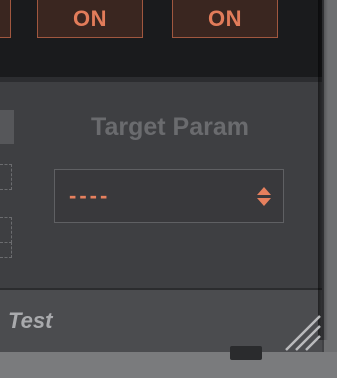  Describe the element at coordinates (302, 332) in the screenshot. I see `resize-grip-icon` at that location.